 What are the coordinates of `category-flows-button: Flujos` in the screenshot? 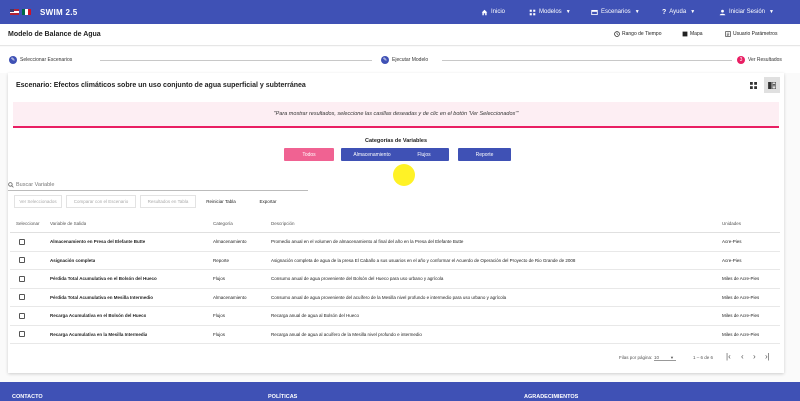 It's located at (424, 154).